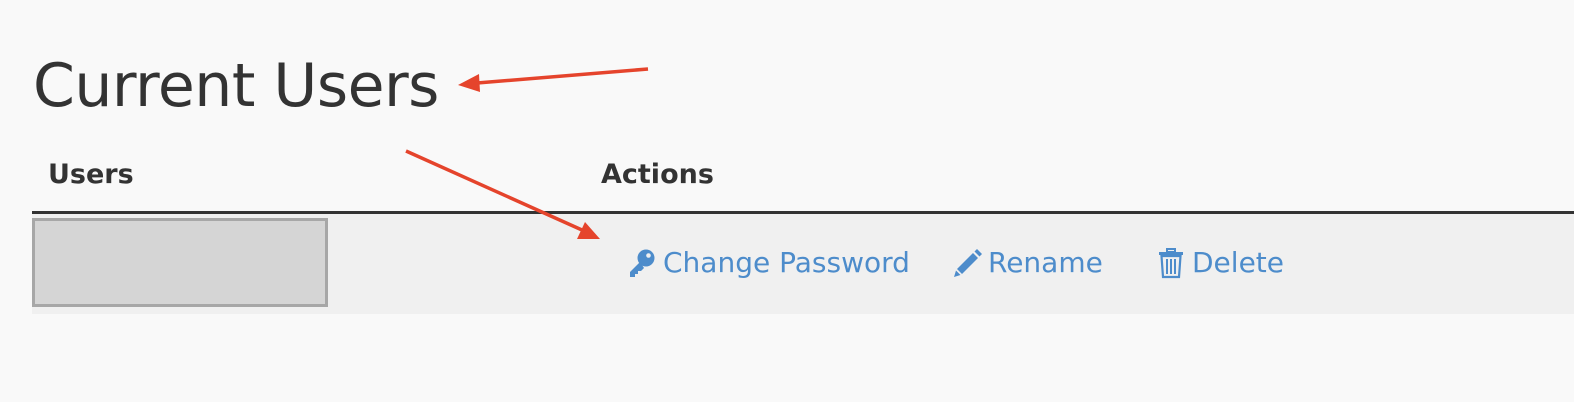  Describe the element at coordinates (642, 263) in the screenshot. I see `key-icon` at that location.